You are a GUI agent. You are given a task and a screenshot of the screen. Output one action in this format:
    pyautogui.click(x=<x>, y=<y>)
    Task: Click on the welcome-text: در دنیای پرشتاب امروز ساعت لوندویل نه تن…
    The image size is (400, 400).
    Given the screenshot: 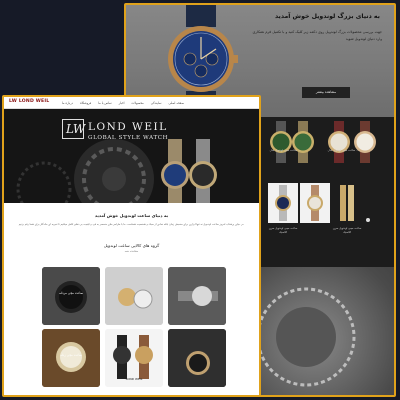 What is the action you would take?
    pyautogui.click(x=131, y=224)
    